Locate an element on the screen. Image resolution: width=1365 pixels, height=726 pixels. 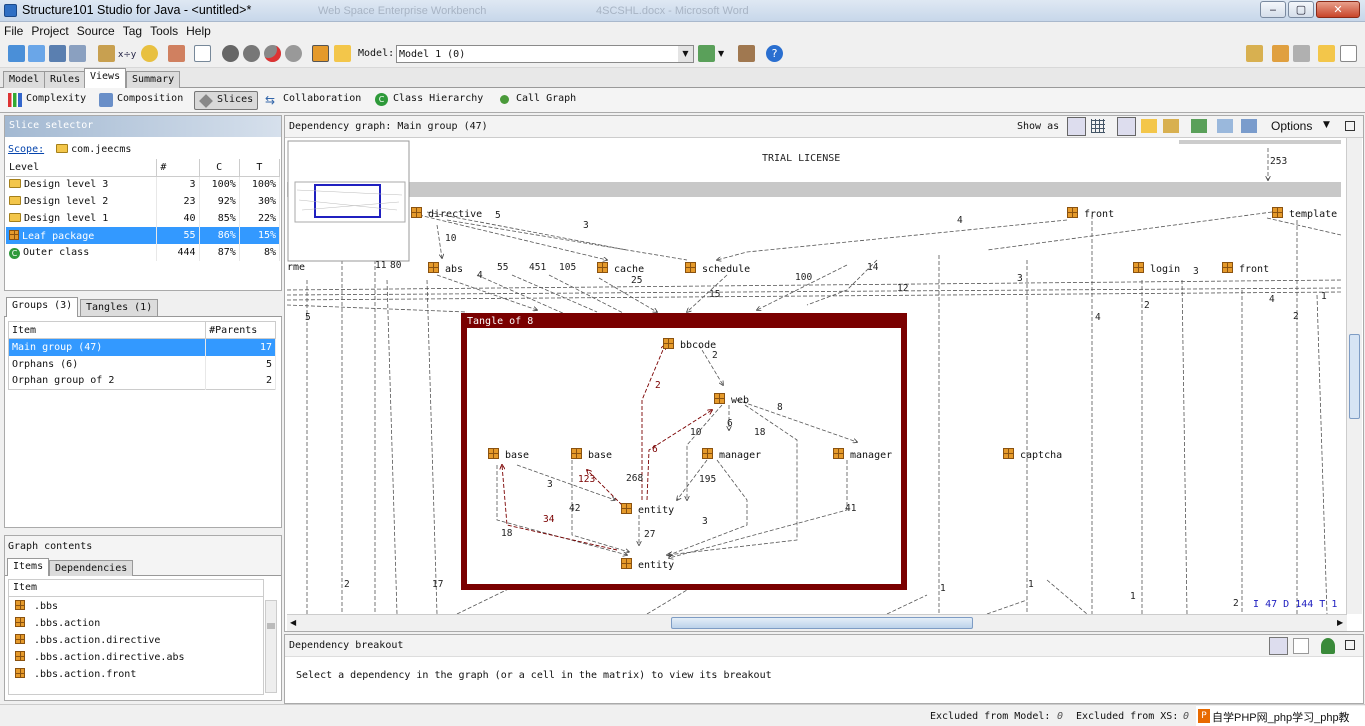
edge-label: 451 is located at coordinates (537, 267).